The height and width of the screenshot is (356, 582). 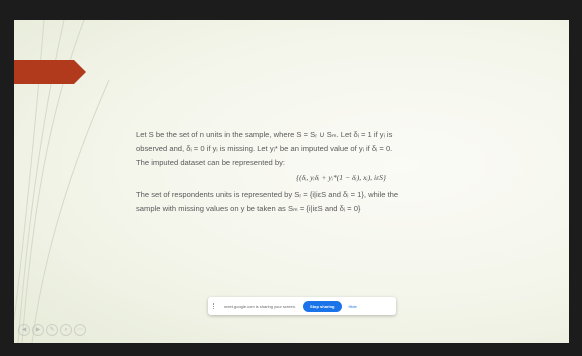 What do you see at coordinates (260, 306) in the screenshot?
I see `sharing-message: meet.google.com is sharing your screen.` at bounding box center [260, 306].